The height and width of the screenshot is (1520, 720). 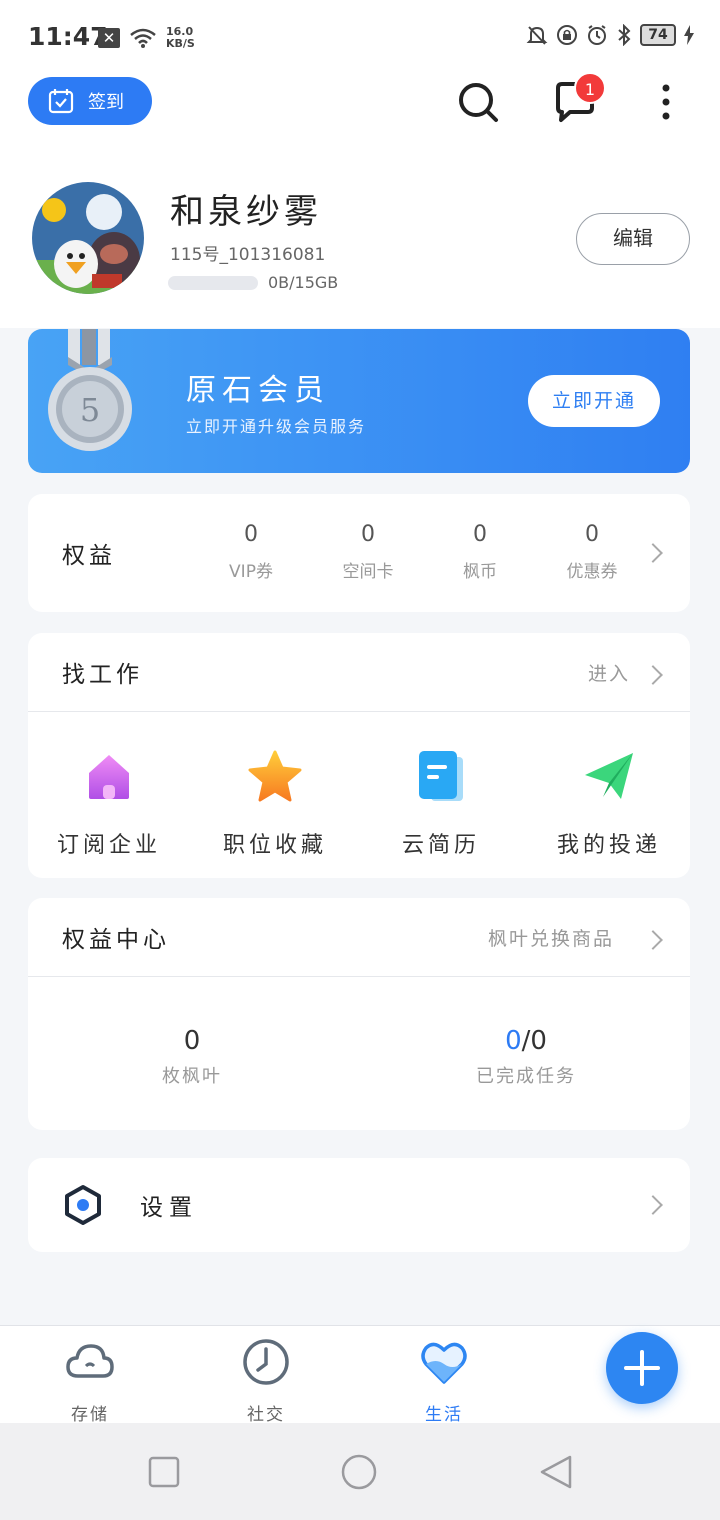 I want to click on checkin-label: 签到, so click(x=106, y=102).